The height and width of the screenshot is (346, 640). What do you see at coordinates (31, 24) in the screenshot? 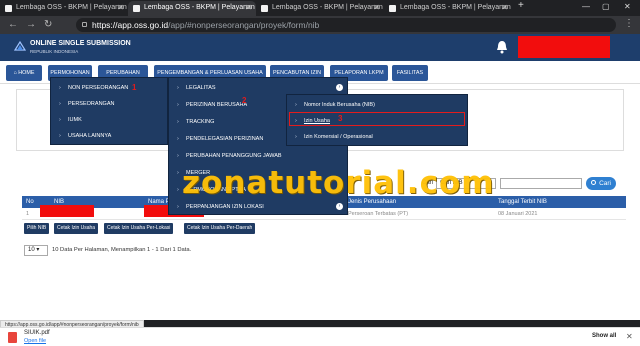
I see `forward-icon: →` at bounding box center [31, 24].